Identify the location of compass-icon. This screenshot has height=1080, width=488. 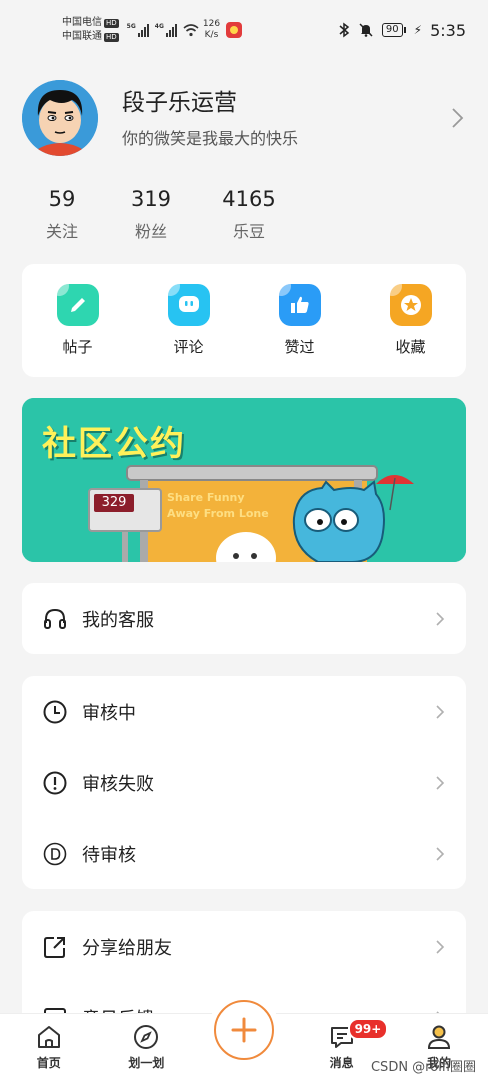
(146, 1037).